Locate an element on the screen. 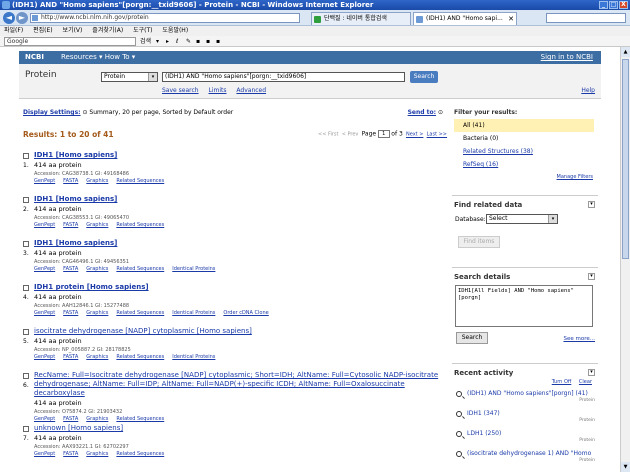 The width and height of the screenshot is (630, 472). menu-view: 보기(V) is located at coordinates (73, 30).